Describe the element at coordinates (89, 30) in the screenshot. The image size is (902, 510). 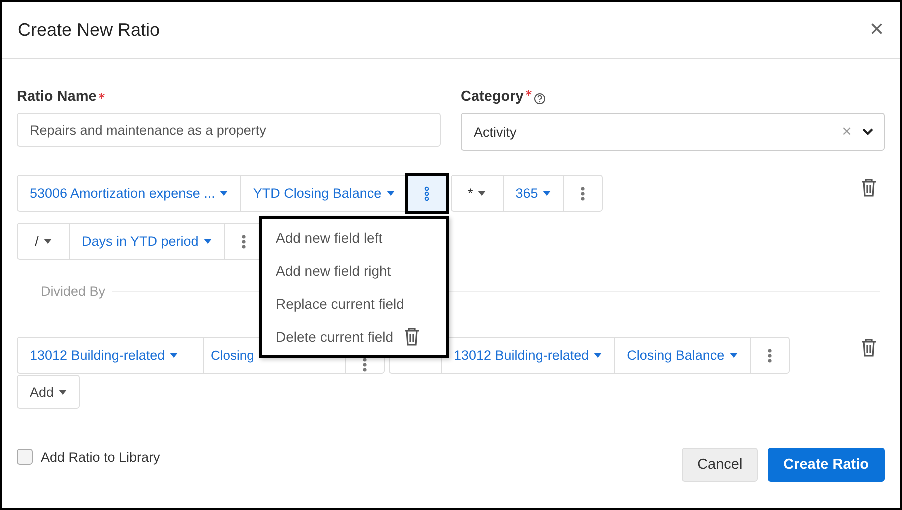
I see `window-title: Create New Ratio` at that location.